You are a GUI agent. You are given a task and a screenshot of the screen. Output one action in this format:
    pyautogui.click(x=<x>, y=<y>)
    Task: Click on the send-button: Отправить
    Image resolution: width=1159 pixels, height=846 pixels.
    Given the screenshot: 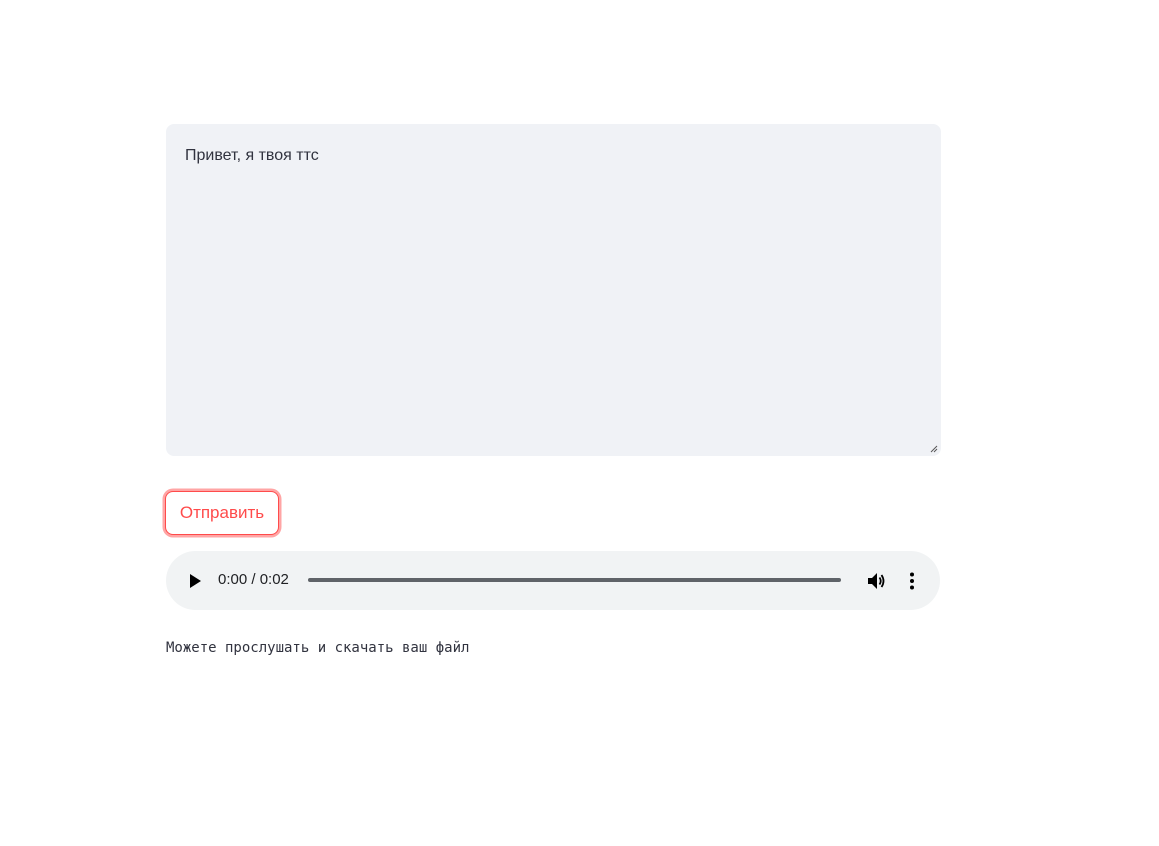 What is the action you would take?
    pyautogui.click(x=222, y=513)
    